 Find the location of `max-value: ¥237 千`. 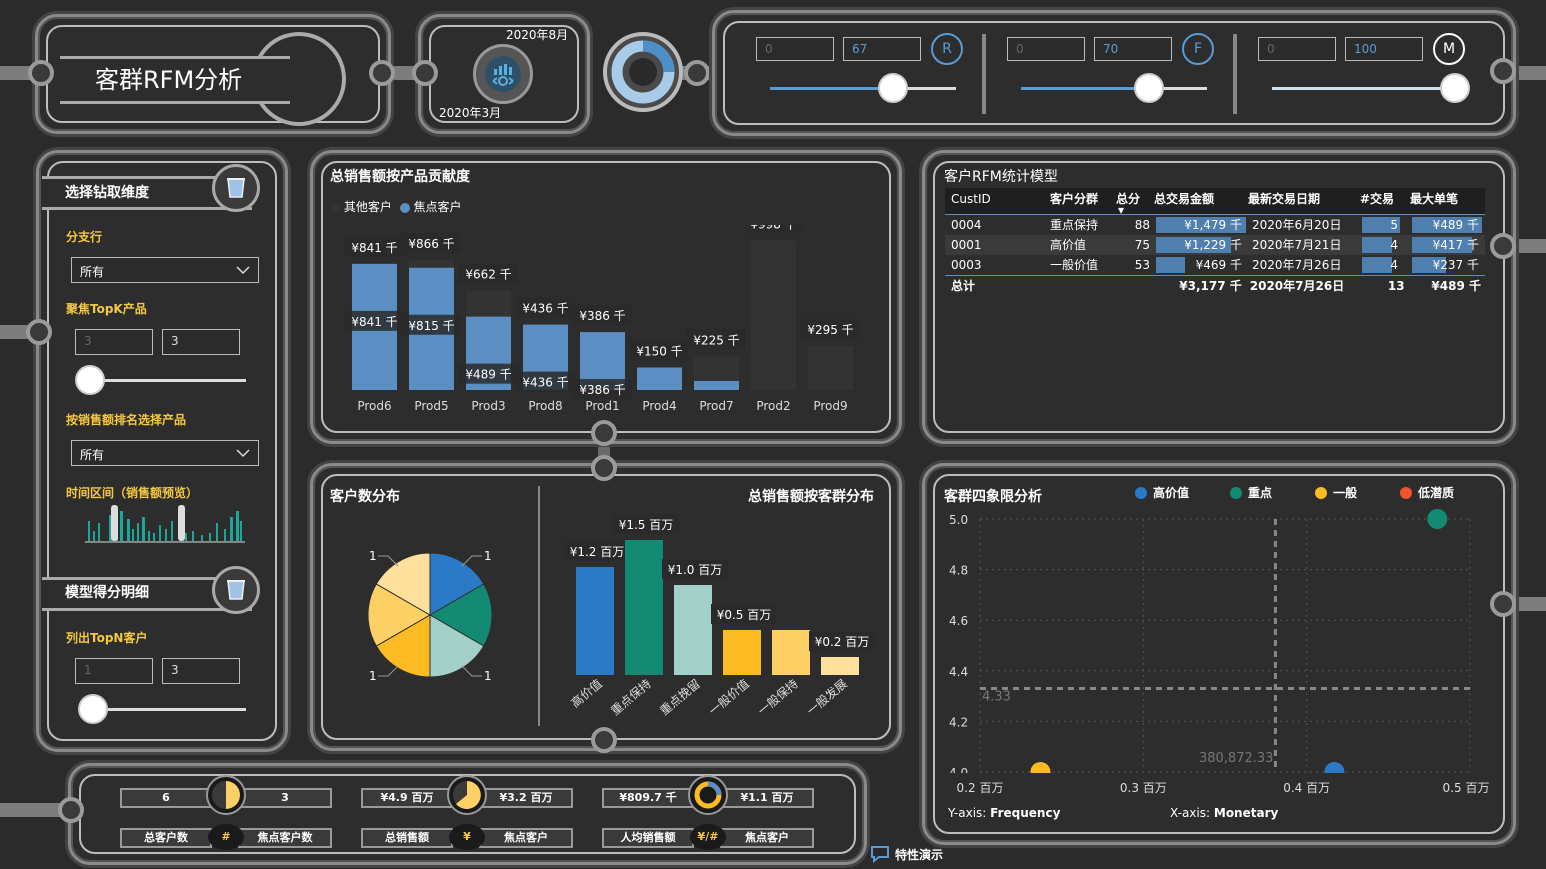

max-value: ¥237 千 is located at coordinates (1455, 265).